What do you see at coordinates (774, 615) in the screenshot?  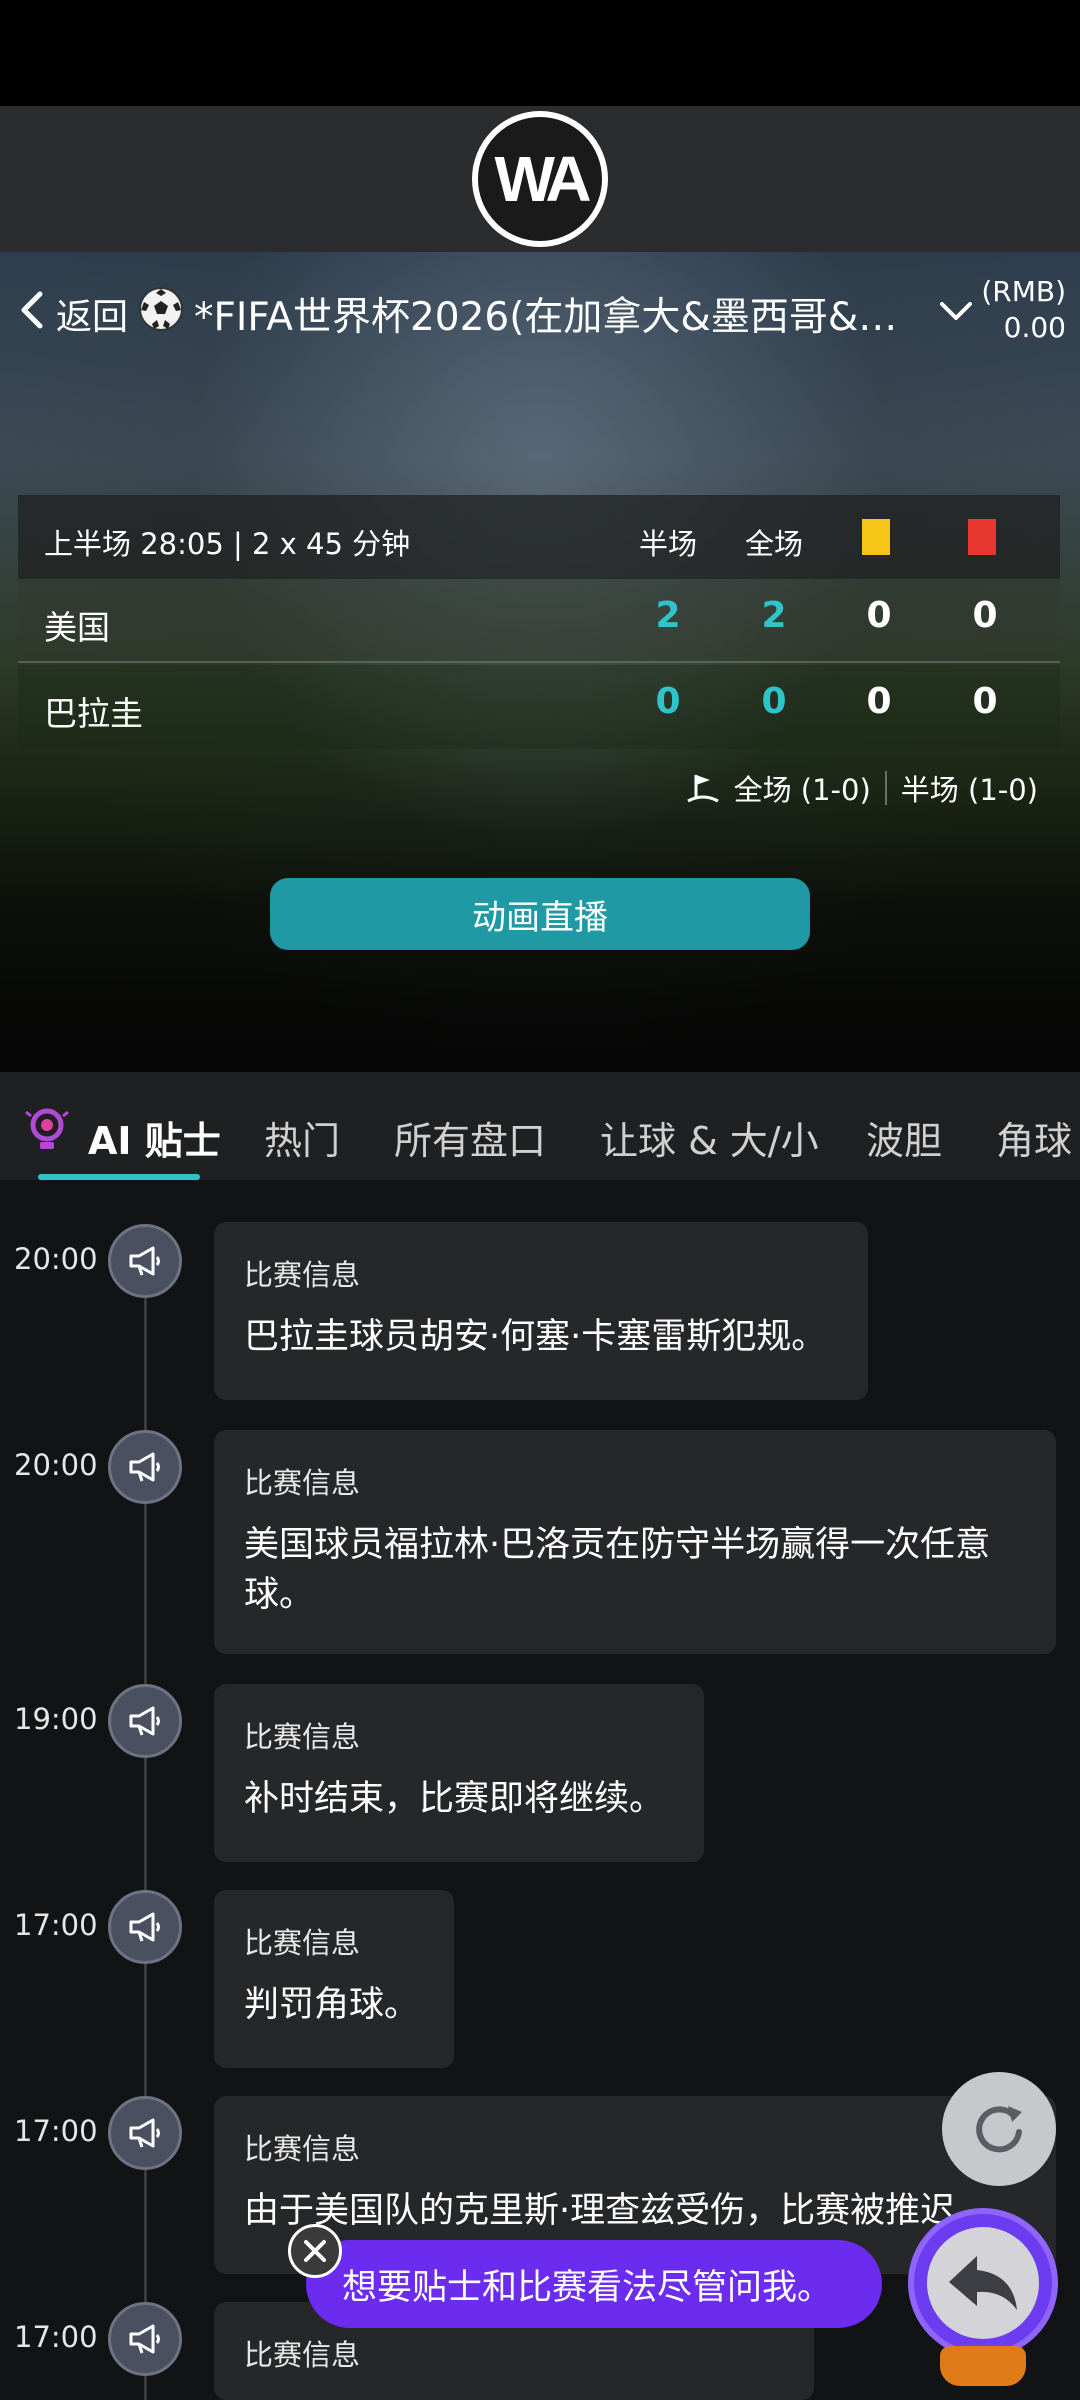 I see `full-time-score: 2` at bounding box center [774, 615].